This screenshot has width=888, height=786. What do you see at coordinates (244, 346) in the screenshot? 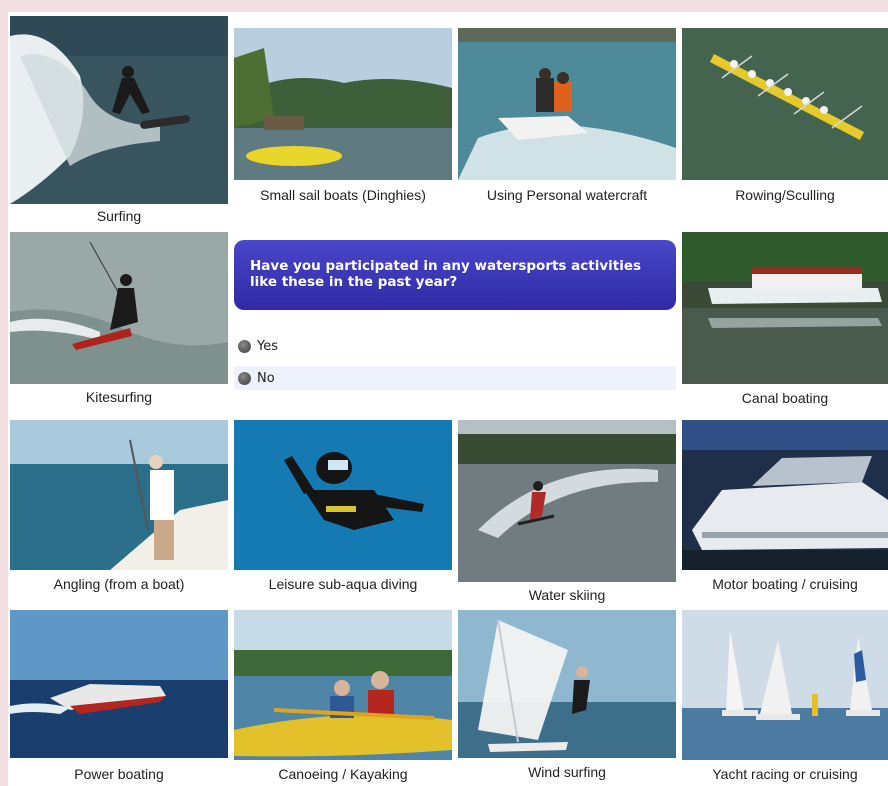
I see `radio-yes` at bounding box center [244, 346].